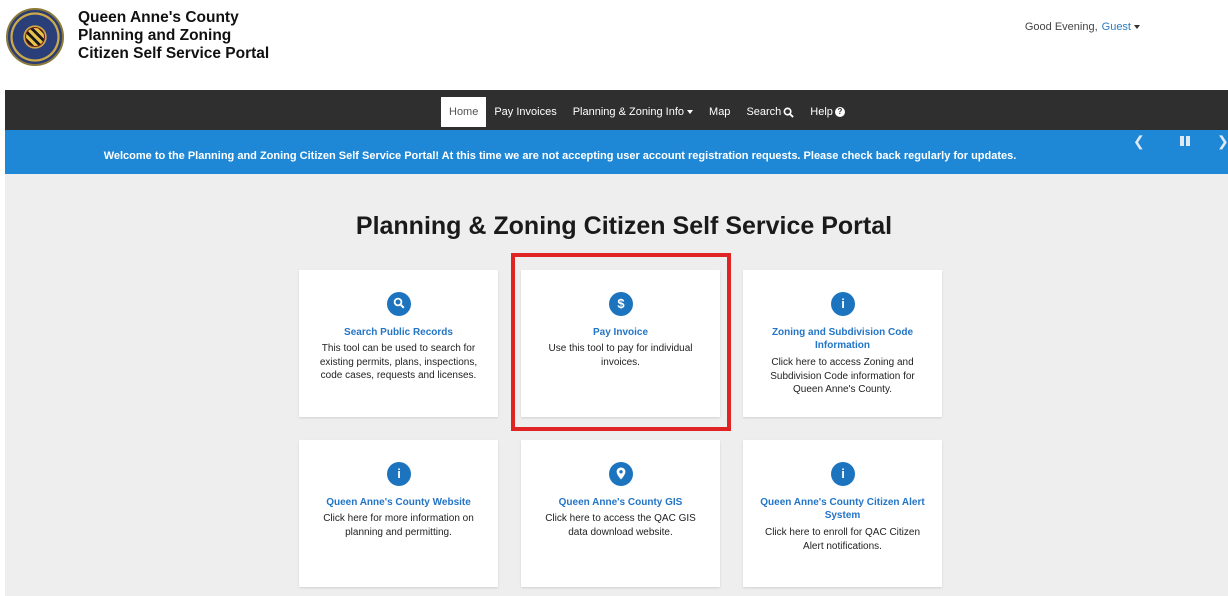 This screenshot has height=596, width=1228. I want to click on nav-item-search: Search, so click(770, 112).